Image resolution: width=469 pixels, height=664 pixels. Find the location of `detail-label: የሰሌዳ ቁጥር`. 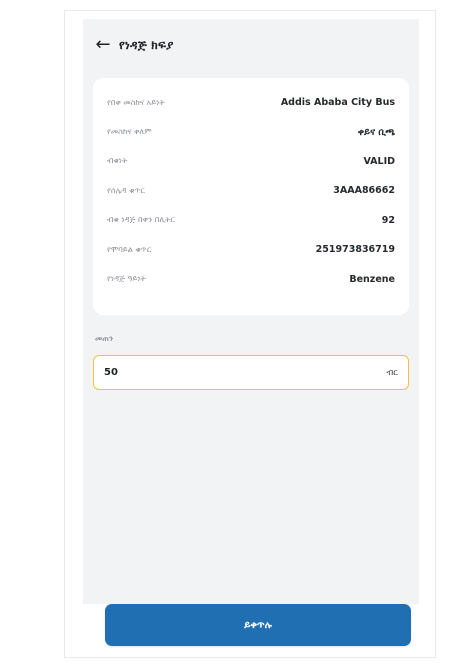

detail-label: የሰሌዳ ቁጥር is located at coordinates (126, 190).